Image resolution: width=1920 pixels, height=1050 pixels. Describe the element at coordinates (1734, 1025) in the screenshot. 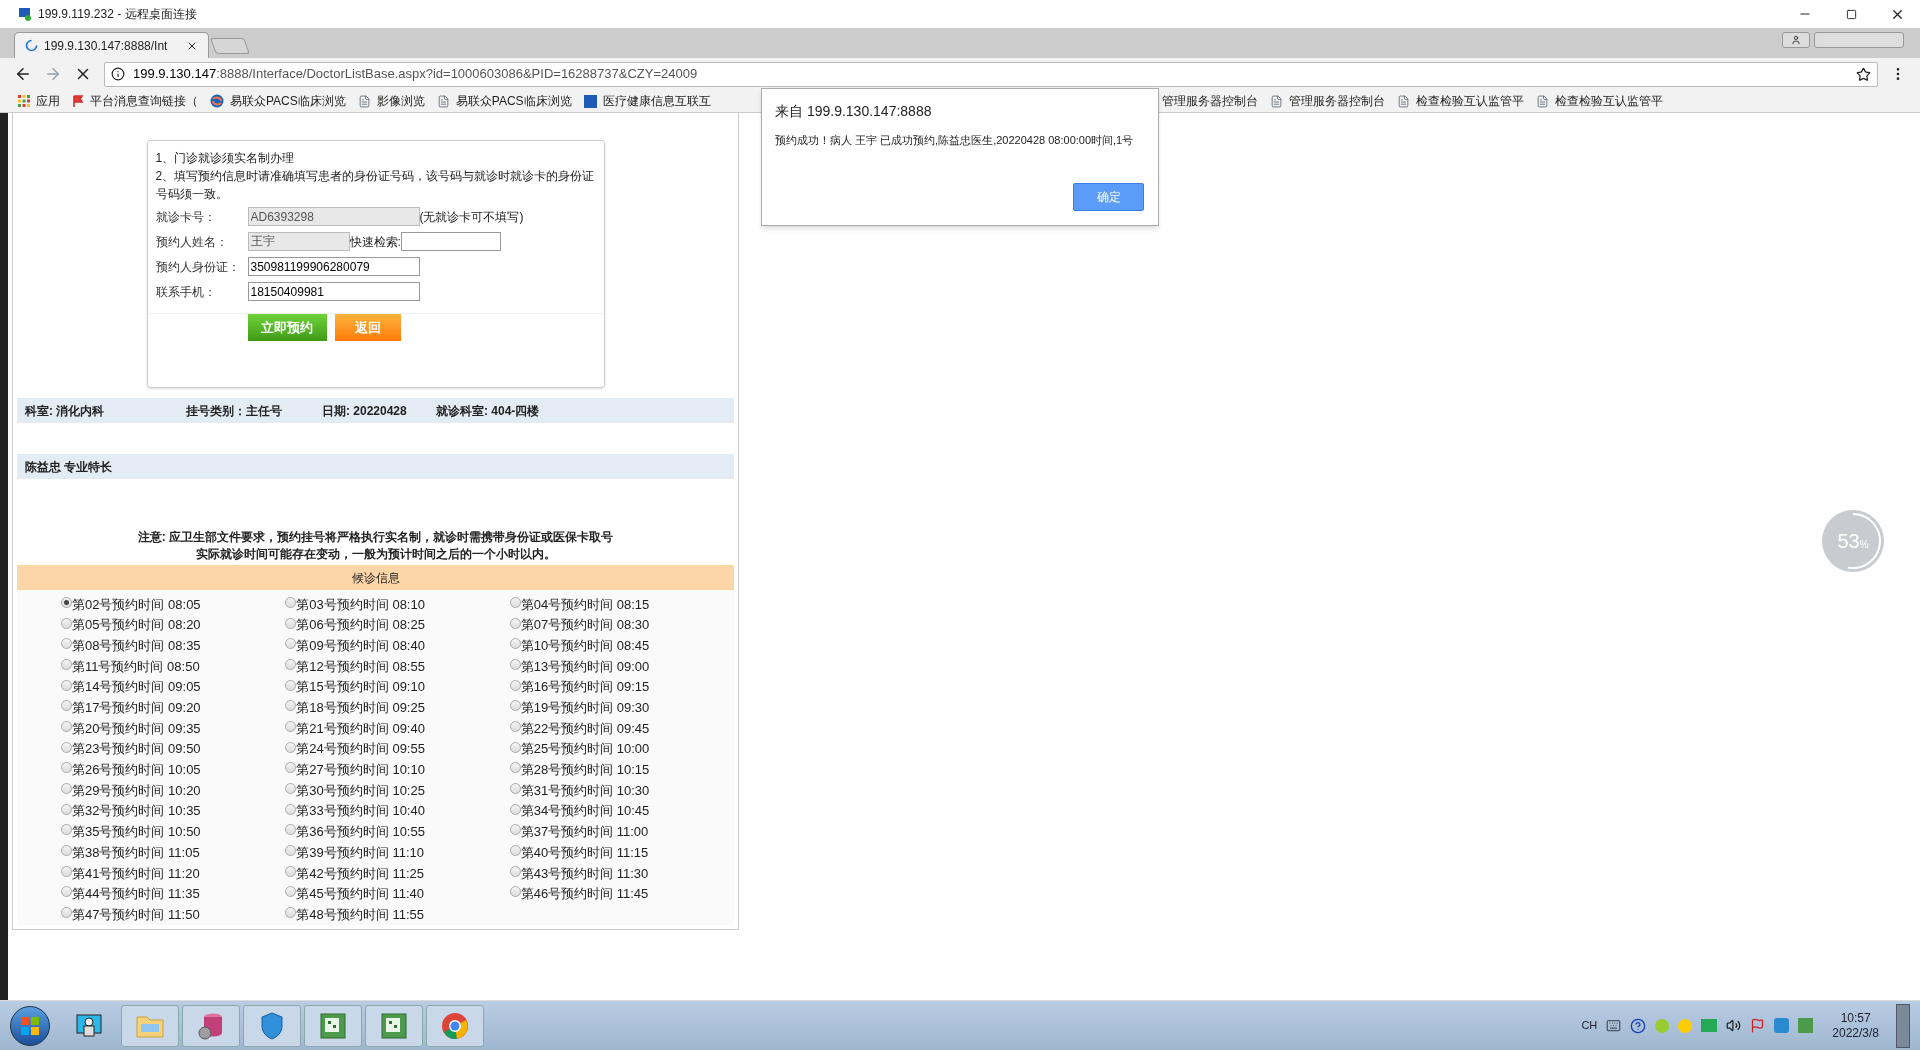

I see `speaker-icon` at that location.